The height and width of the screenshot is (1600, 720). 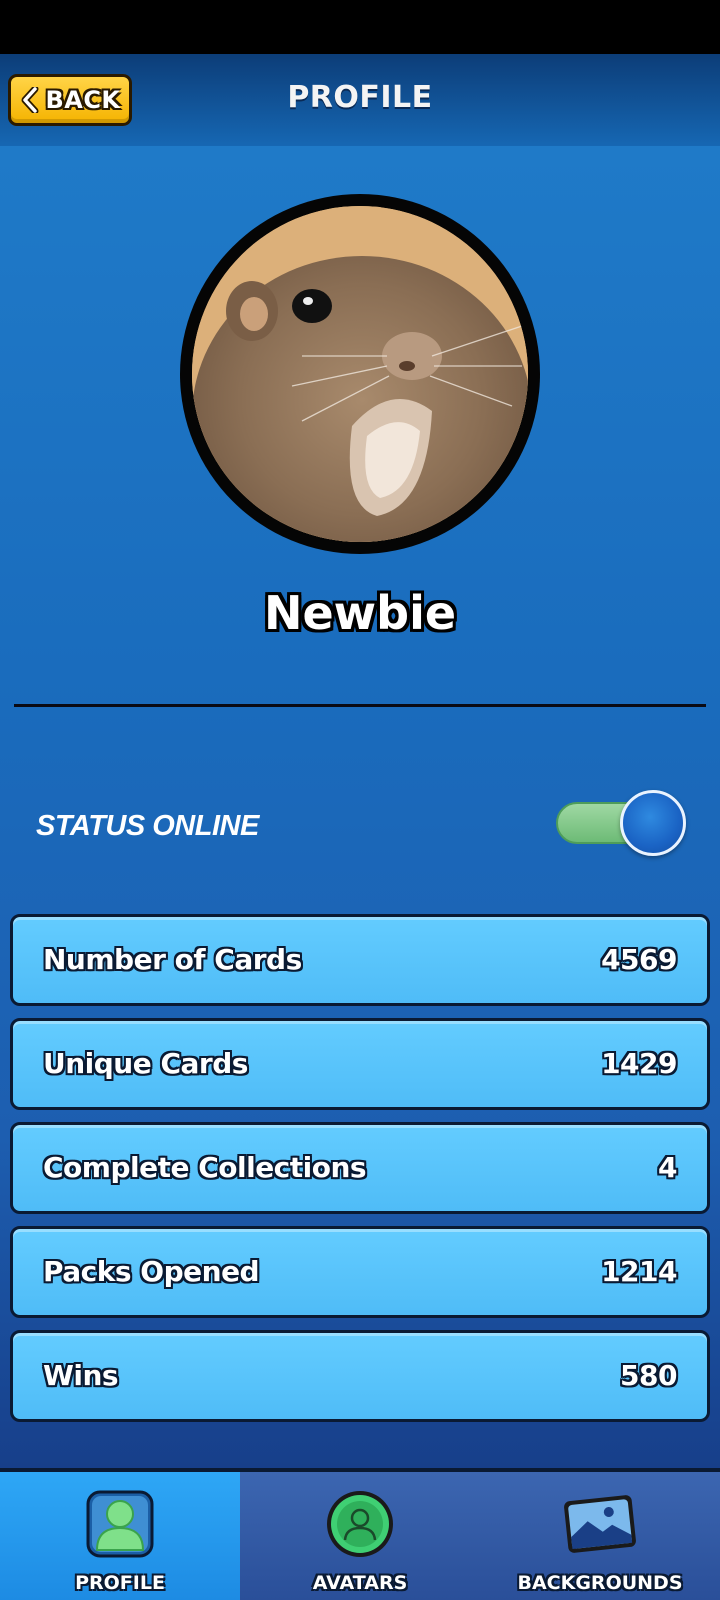 I want to click on avatar-circle-icon, so click(x=360, y=1524).